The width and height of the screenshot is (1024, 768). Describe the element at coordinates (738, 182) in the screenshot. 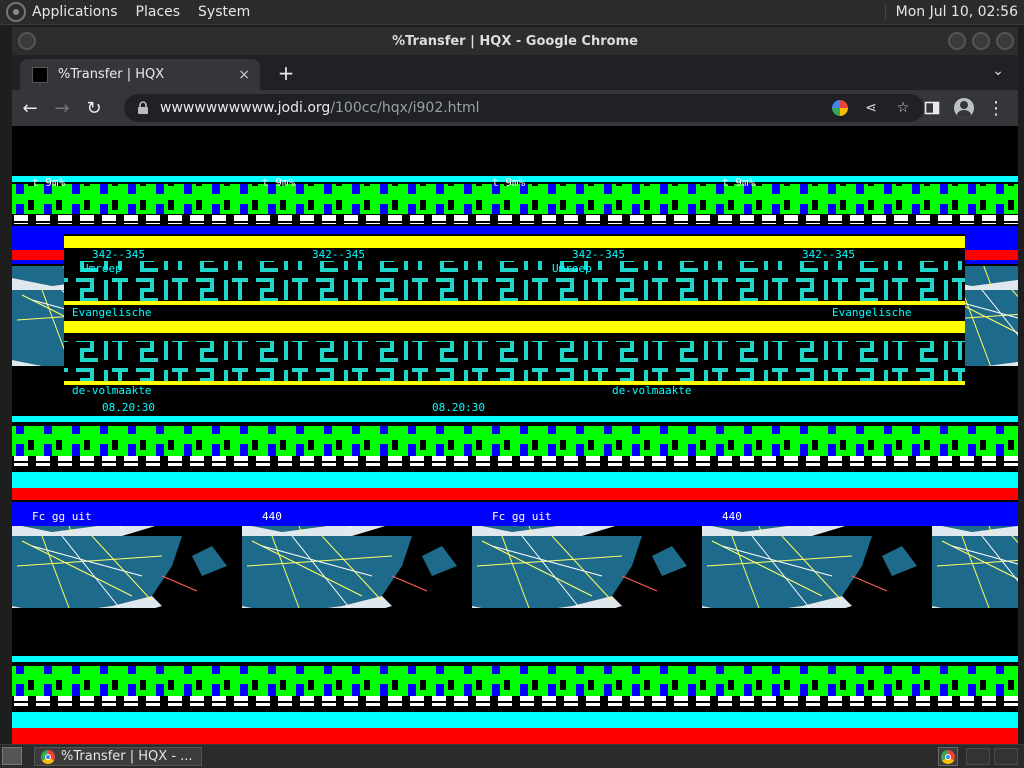

I see `glitch-text-16: t 9m%` at that location.